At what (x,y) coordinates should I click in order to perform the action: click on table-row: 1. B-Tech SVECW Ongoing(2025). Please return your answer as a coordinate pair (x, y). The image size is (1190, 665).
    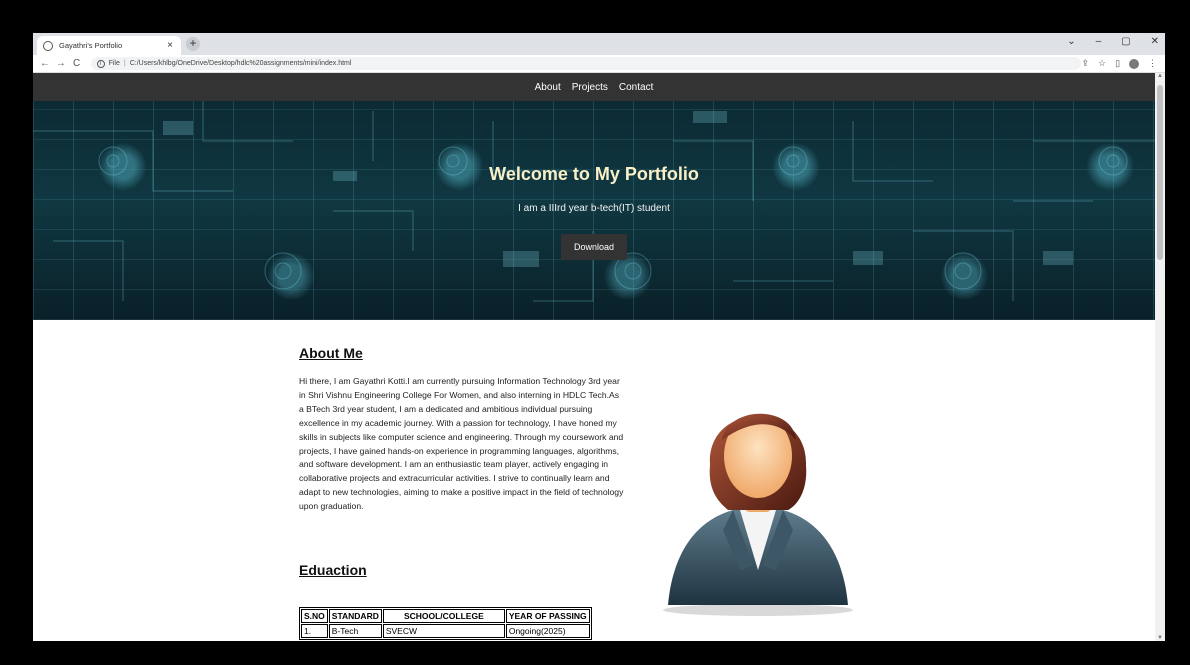
    Looking at the image, I should click on (445, 631).